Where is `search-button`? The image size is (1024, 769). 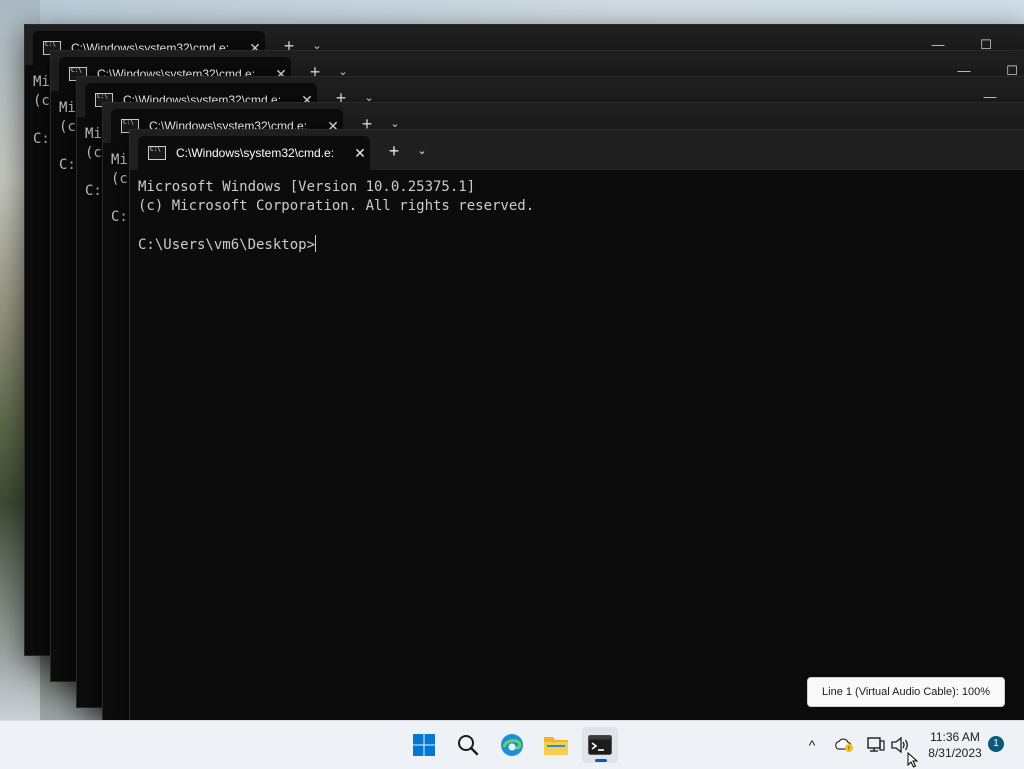 search-button is located at coordinates (468, 745).